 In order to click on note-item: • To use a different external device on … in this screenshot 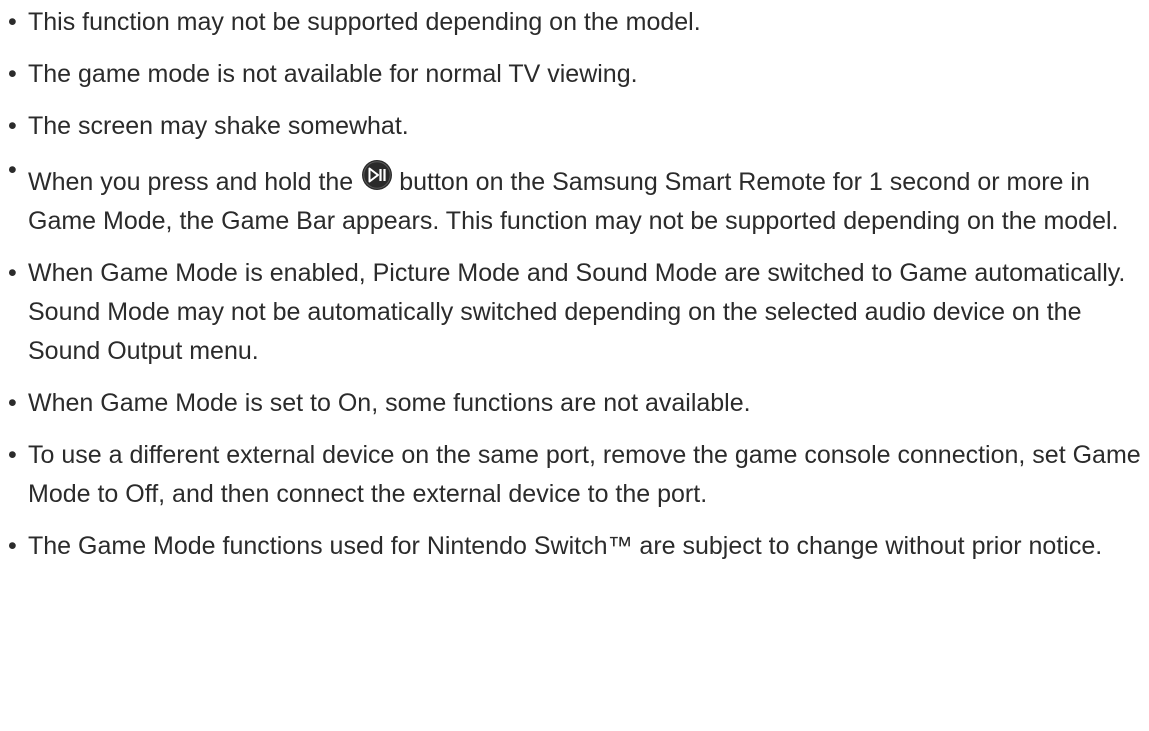, I will do `click(575, 475)`.